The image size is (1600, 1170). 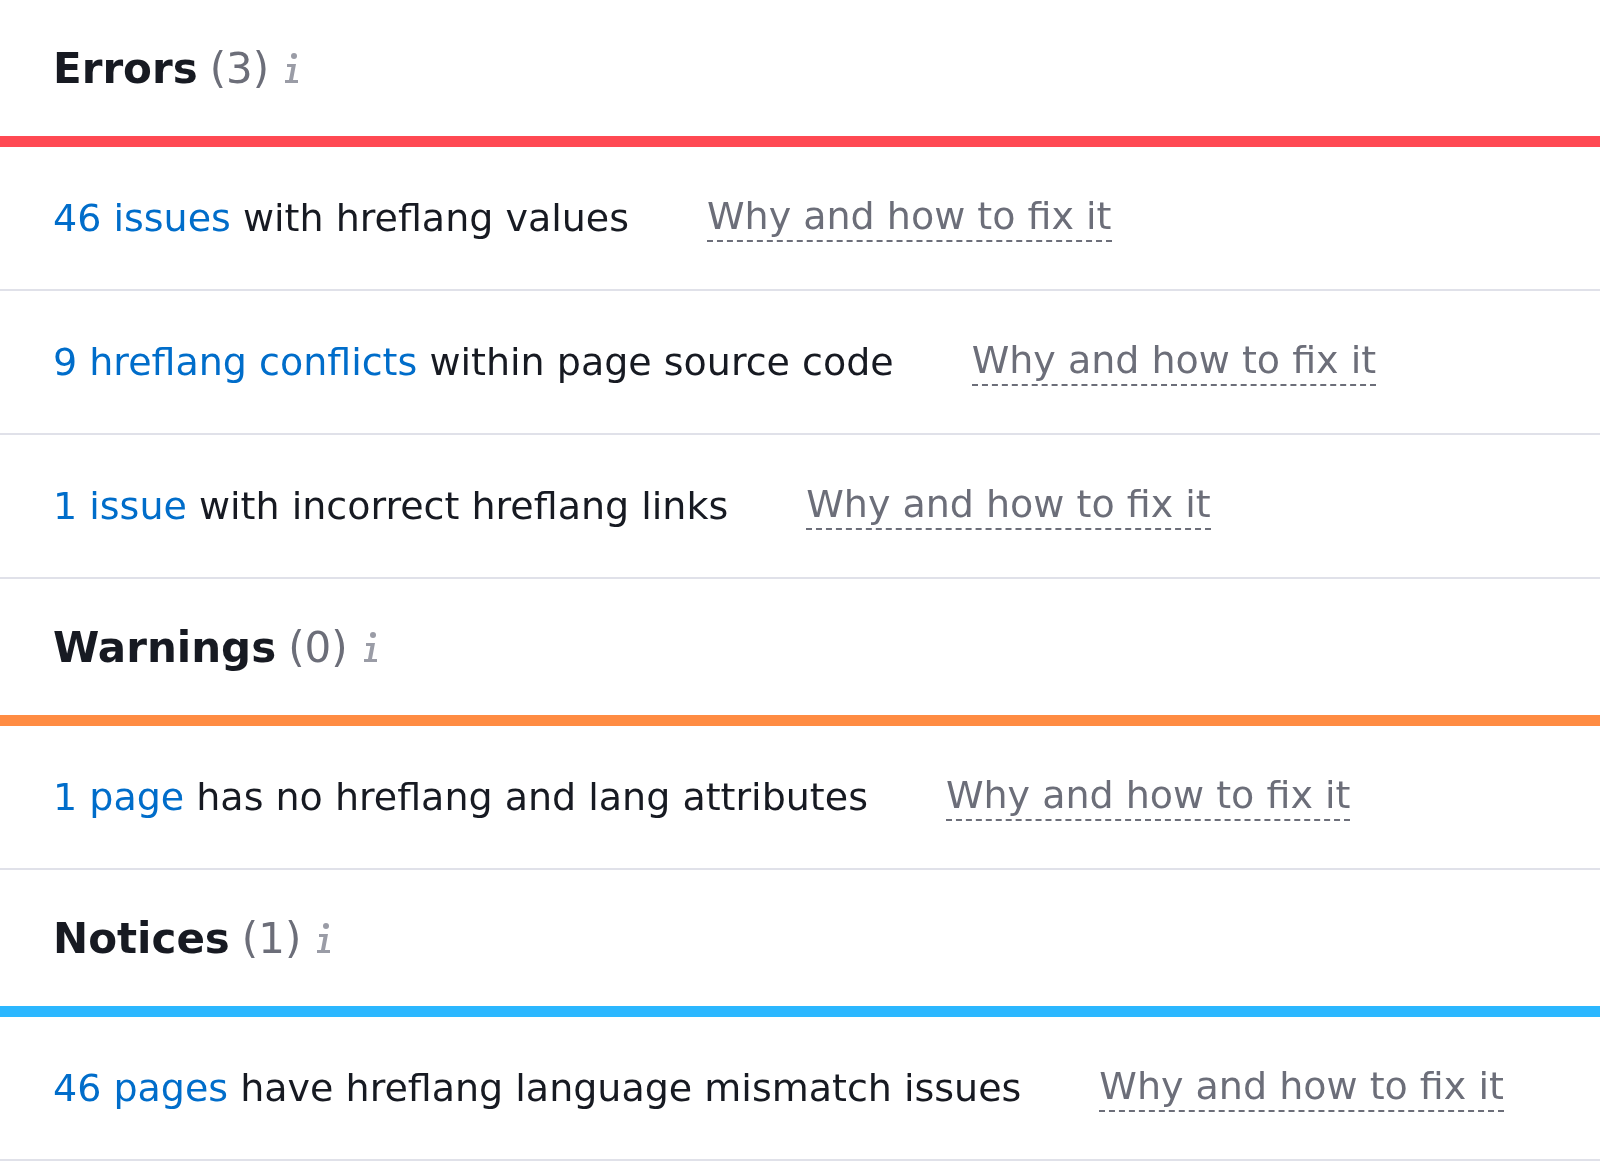 What do you see at coordinates (271, 938) in the screenshot?
I see `issue-count: (1)` at bounding box center [271, 938].